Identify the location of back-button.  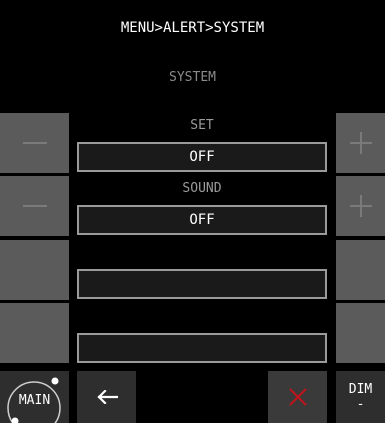
(106, 397).